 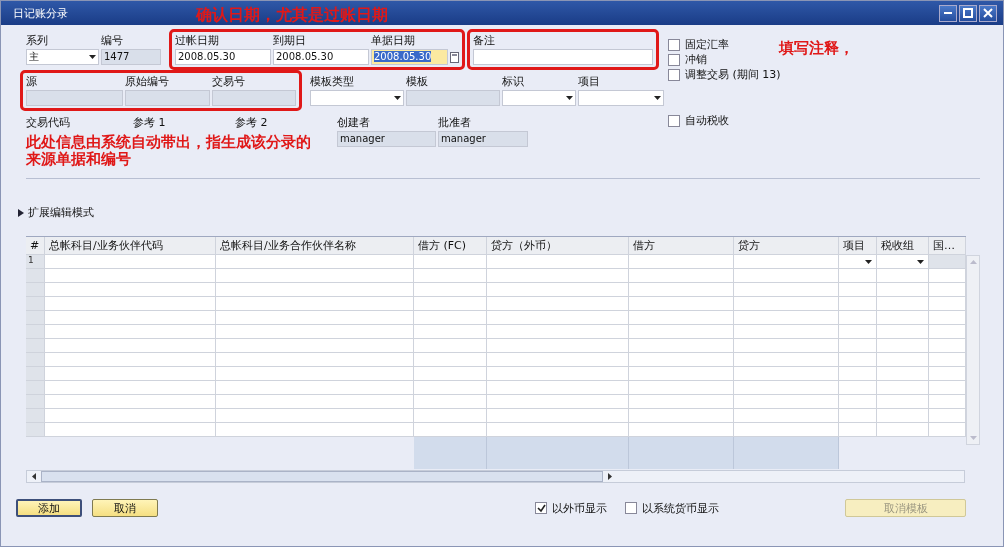 I want to click on column-header: 税收组, so click(x=903, y=246).